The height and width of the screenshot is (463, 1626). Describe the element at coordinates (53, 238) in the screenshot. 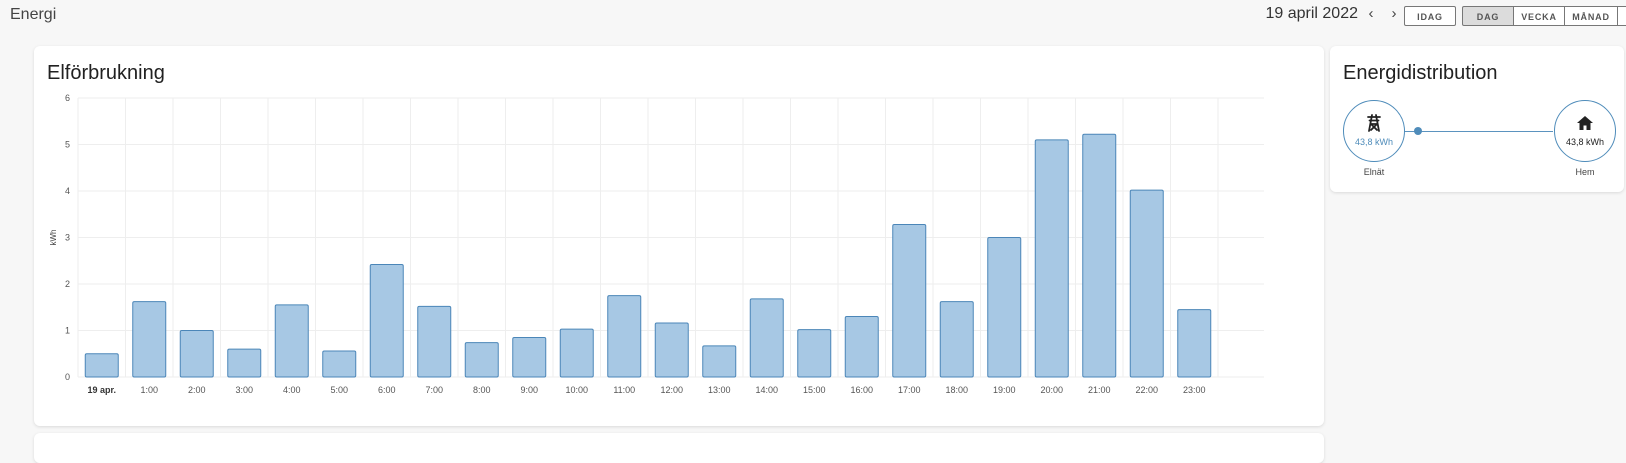

I see `y-axis-label: kWh` at that location.